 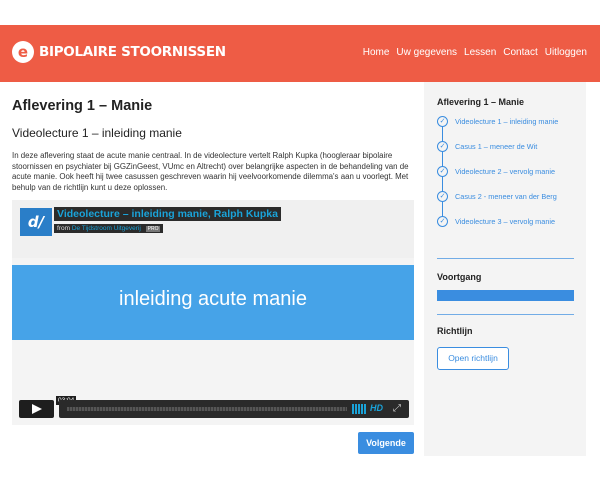 What do you see at coordinates (36, 222) in the screenshot?
I see `channel-logo-icon: d/` at bounding box center [36, 222].